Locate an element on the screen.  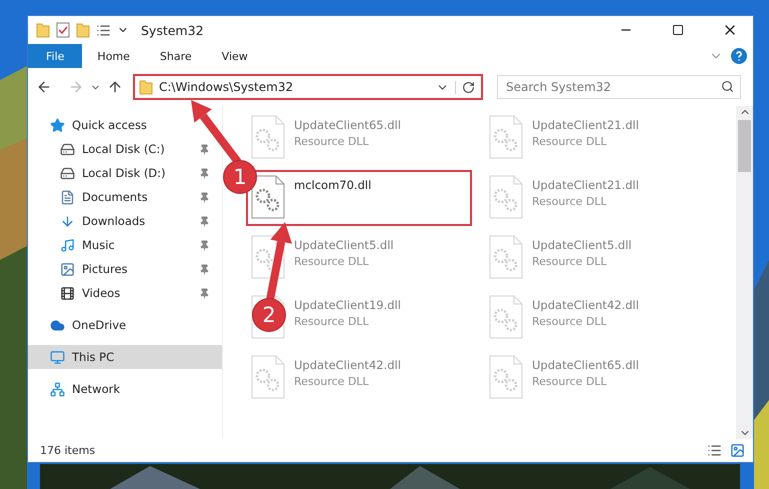
film-icon is located at coordinates (67, 293).